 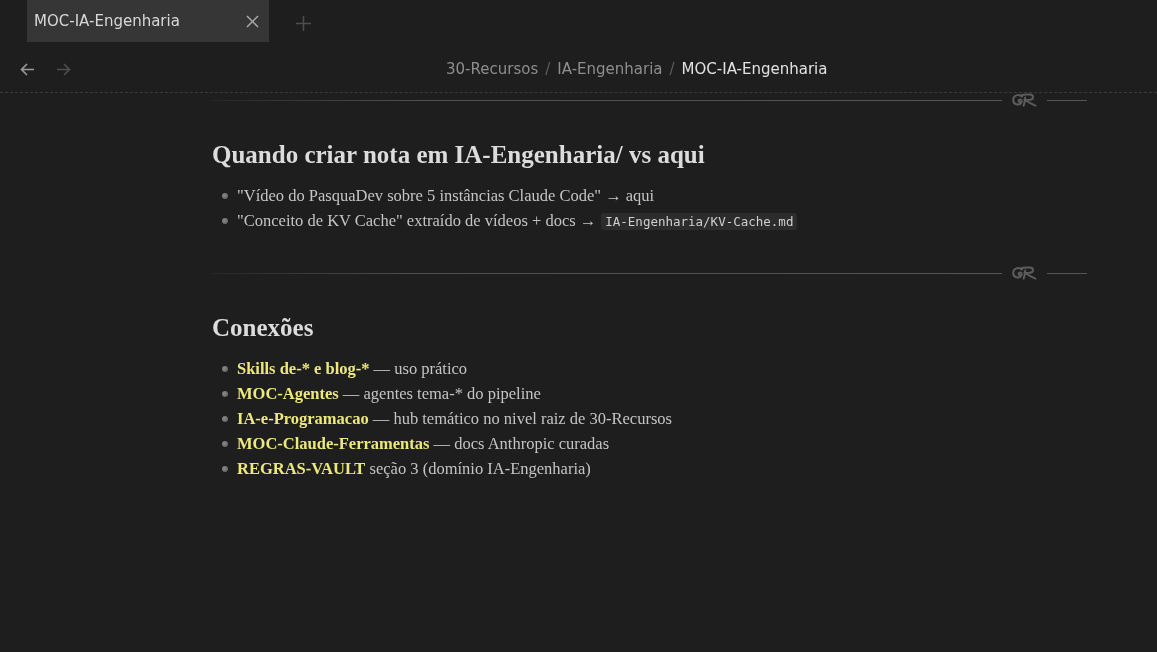 What do you see at coordinates (301, 468) in the screenshot?
I see `note-link: REGRAS-VAULT` at bounding box center [301, 468].